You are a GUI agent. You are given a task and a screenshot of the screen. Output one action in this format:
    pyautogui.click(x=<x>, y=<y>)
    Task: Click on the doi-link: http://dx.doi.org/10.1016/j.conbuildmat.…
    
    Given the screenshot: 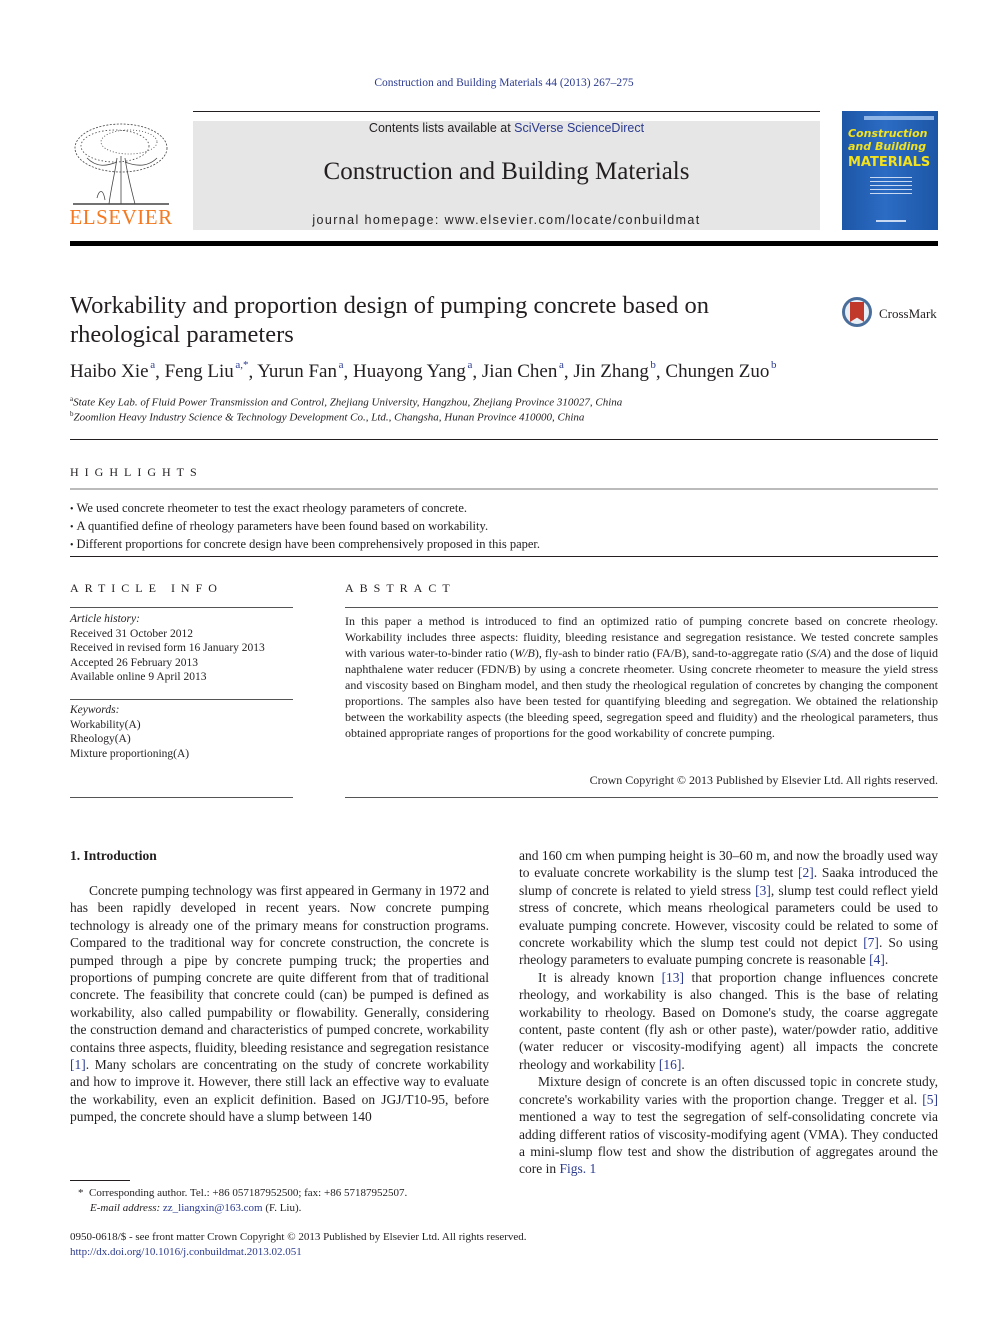 What is the action you would take?
    pyautogui.click(x=186, y=1252)
    